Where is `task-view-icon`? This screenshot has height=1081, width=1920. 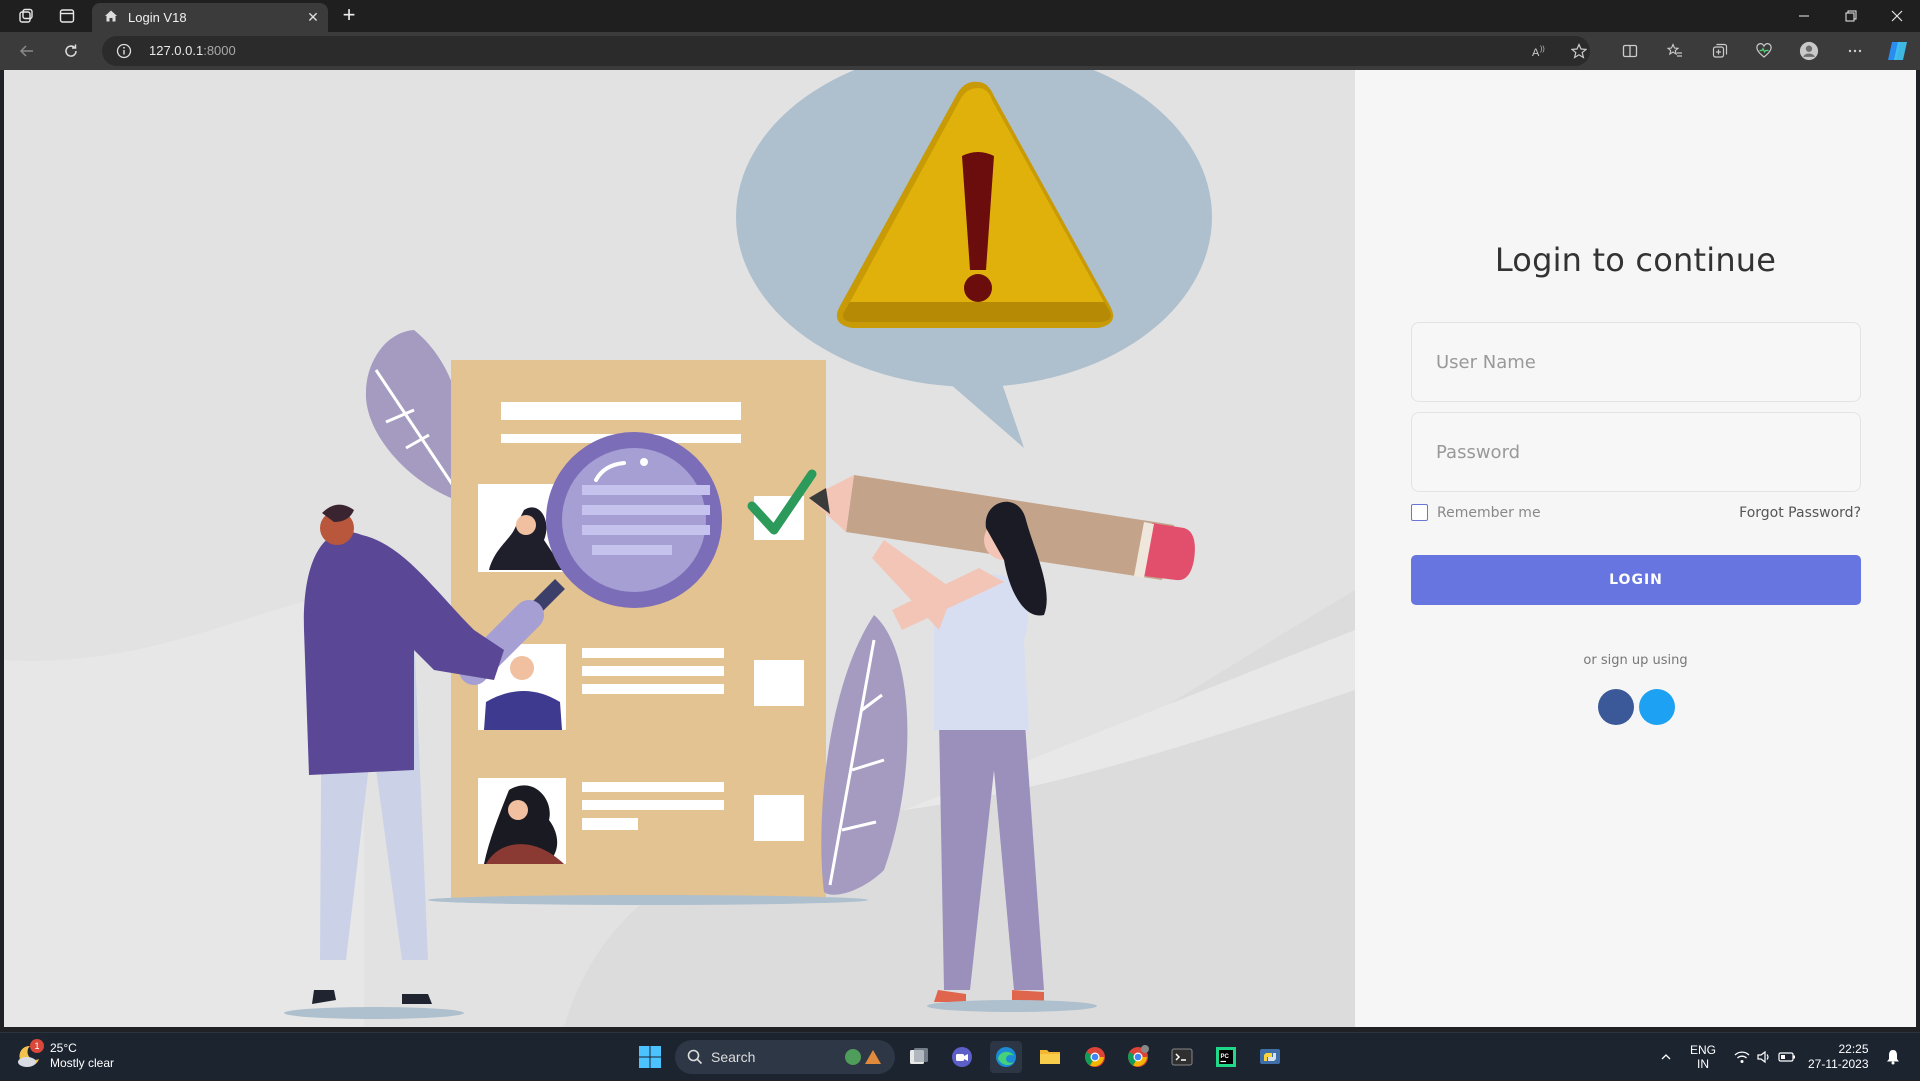
task-view-icon is located at coordinates (919, 1057).